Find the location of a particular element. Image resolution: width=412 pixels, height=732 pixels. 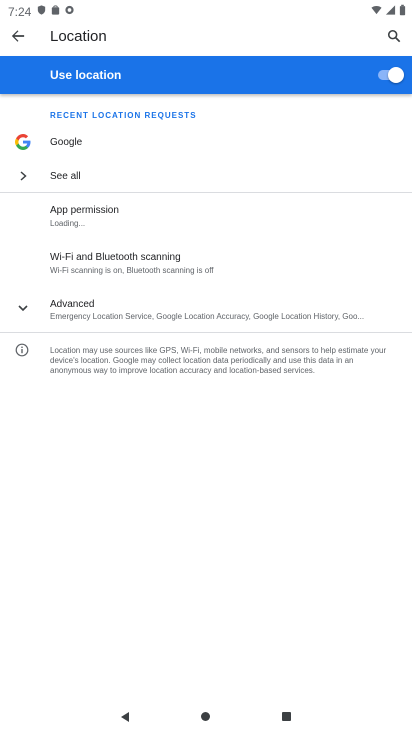

status-time: 7:24 is located at coordinates (20, 12).